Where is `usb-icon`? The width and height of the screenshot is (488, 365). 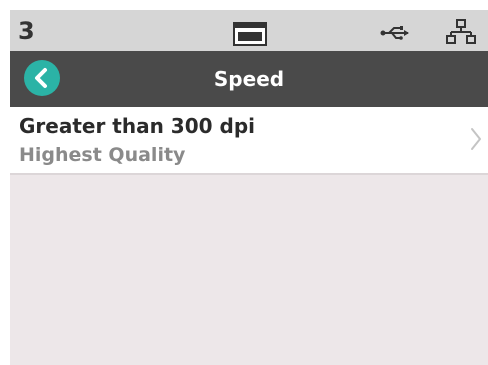
usb-icon is located at coordinates (395, 34).